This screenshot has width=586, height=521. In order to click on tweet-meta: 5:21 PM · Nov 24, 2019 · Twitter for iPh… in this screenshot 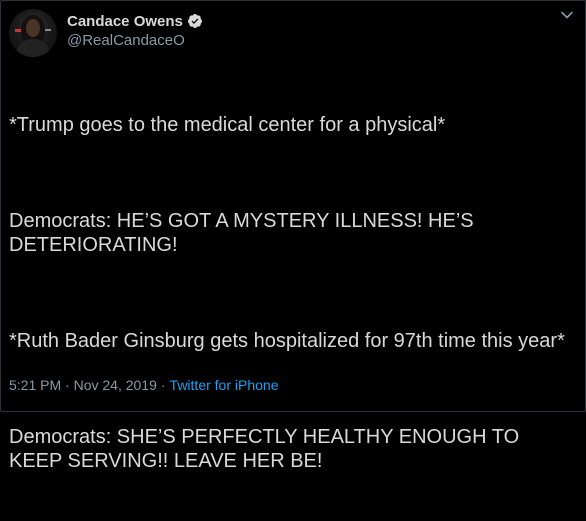, I will do `click(143, 385)`.